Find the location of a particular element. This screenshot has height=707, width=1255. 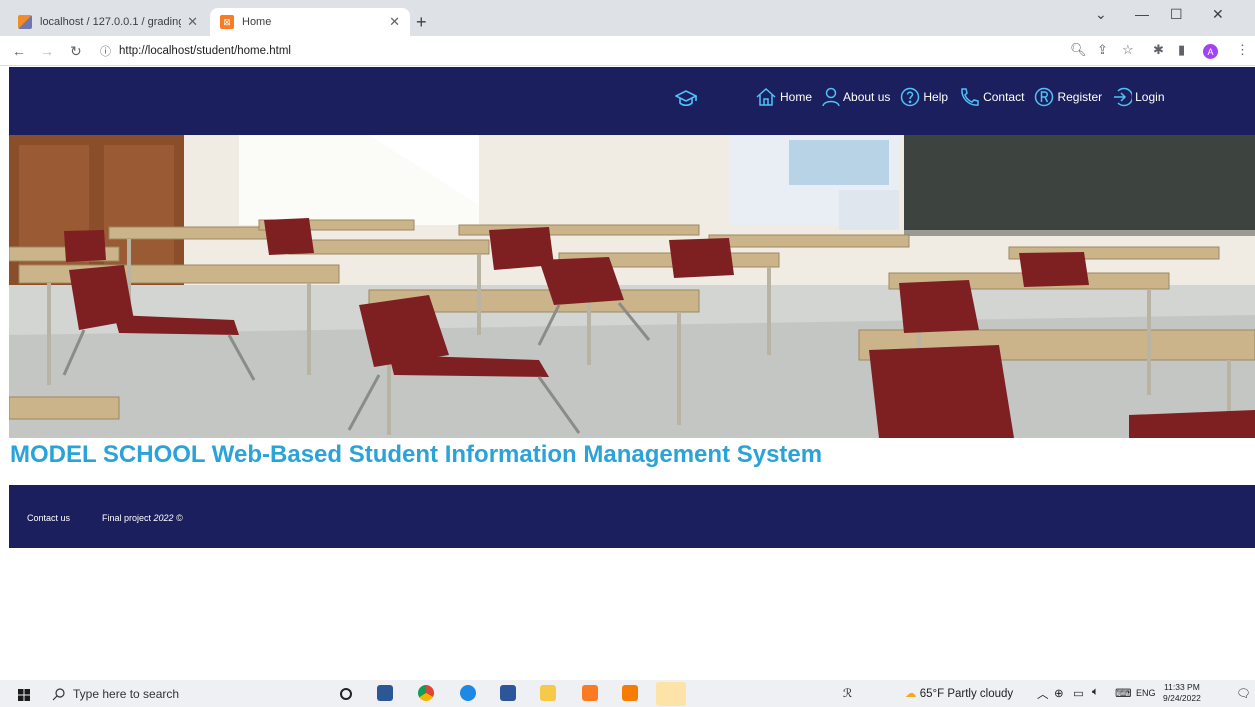

home-icon is located at coordinates (766, 96).